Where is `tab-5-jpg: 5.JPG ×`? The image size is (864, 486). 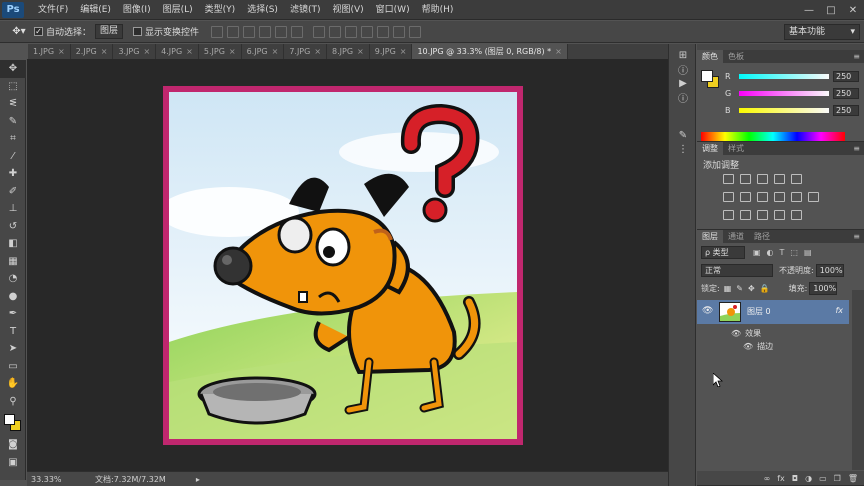 tab-5-jpg: 5.JPG × is located at coordinates (220, 51).